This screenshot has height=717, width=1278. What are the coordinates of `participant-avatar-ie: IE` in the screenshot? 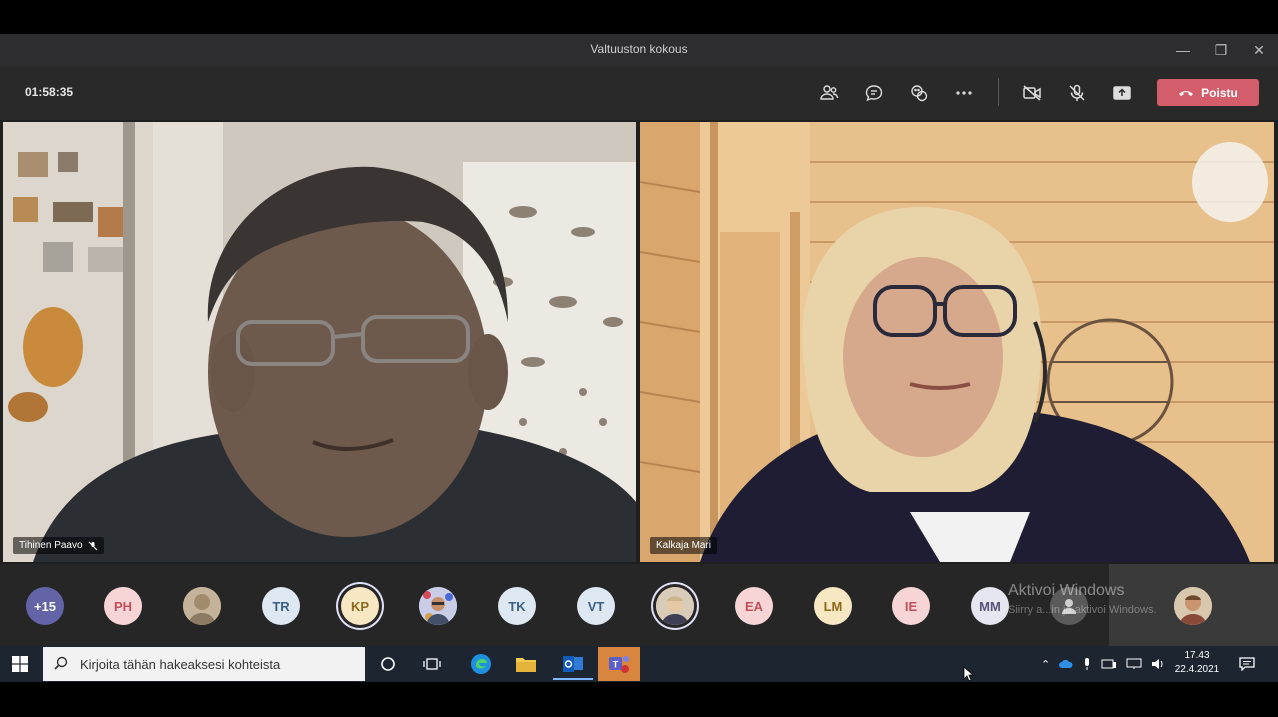 It's located at (911, 606).